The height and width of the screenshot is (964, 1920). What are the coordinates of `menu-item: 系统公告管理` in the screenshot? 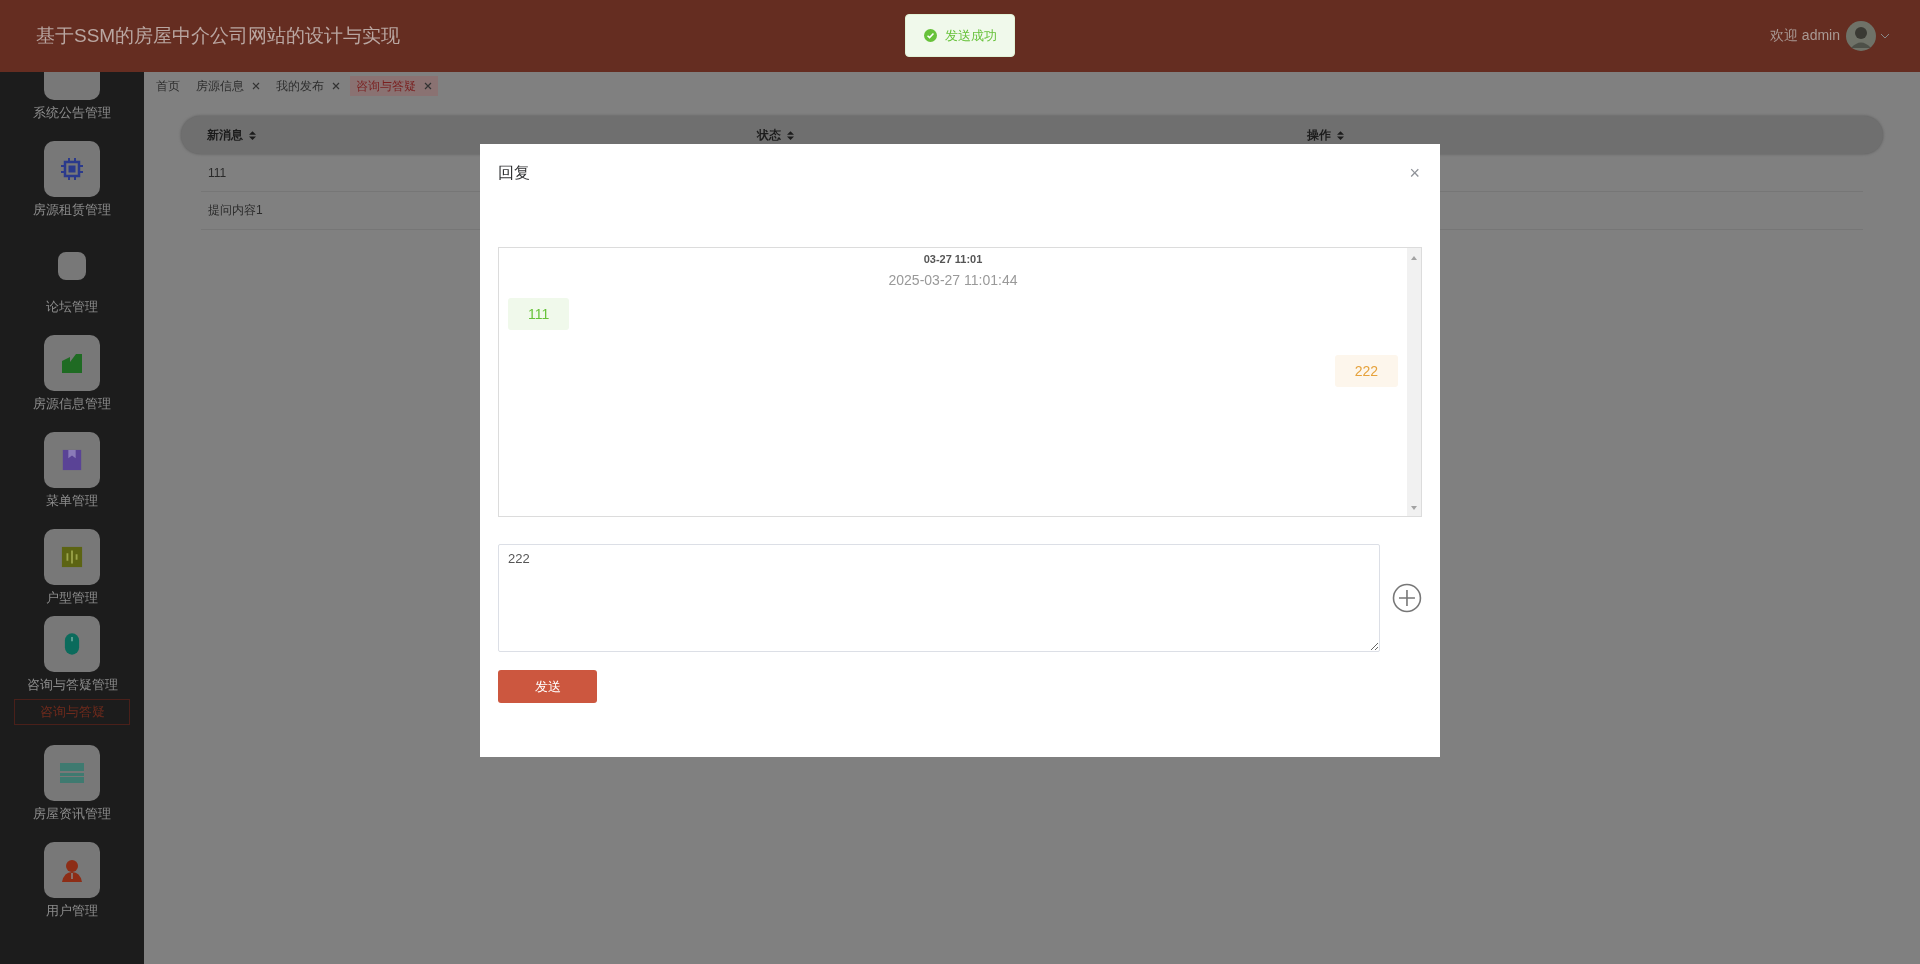 It's located at (72, 113).